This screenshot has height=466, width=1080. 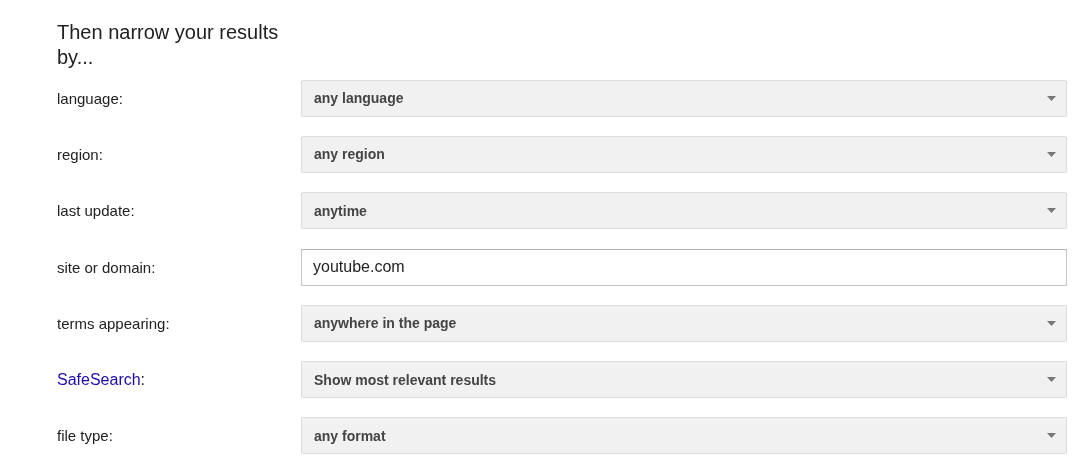 I want to click on dropdown: any language, so click(x=684, y=98).